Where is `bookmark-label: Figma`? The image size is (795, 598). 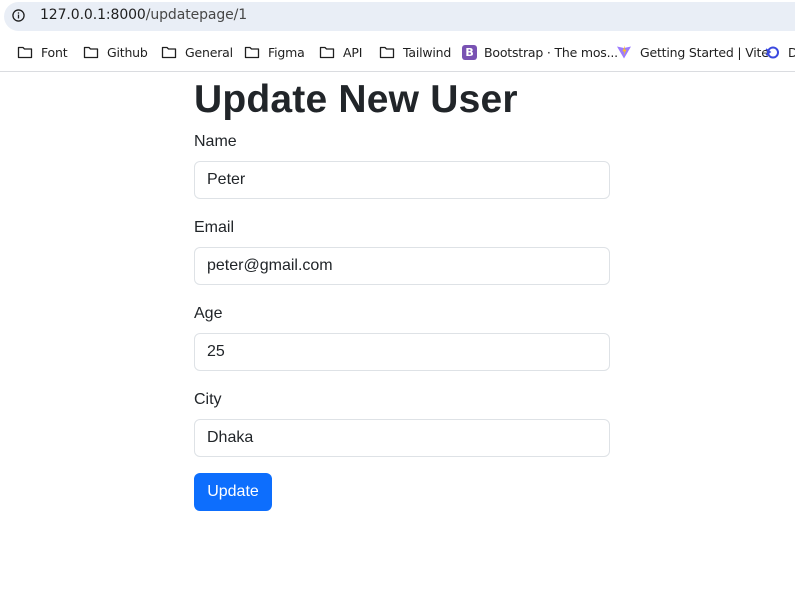
bookmark-label: Figma is located at coordinates (286, 52).